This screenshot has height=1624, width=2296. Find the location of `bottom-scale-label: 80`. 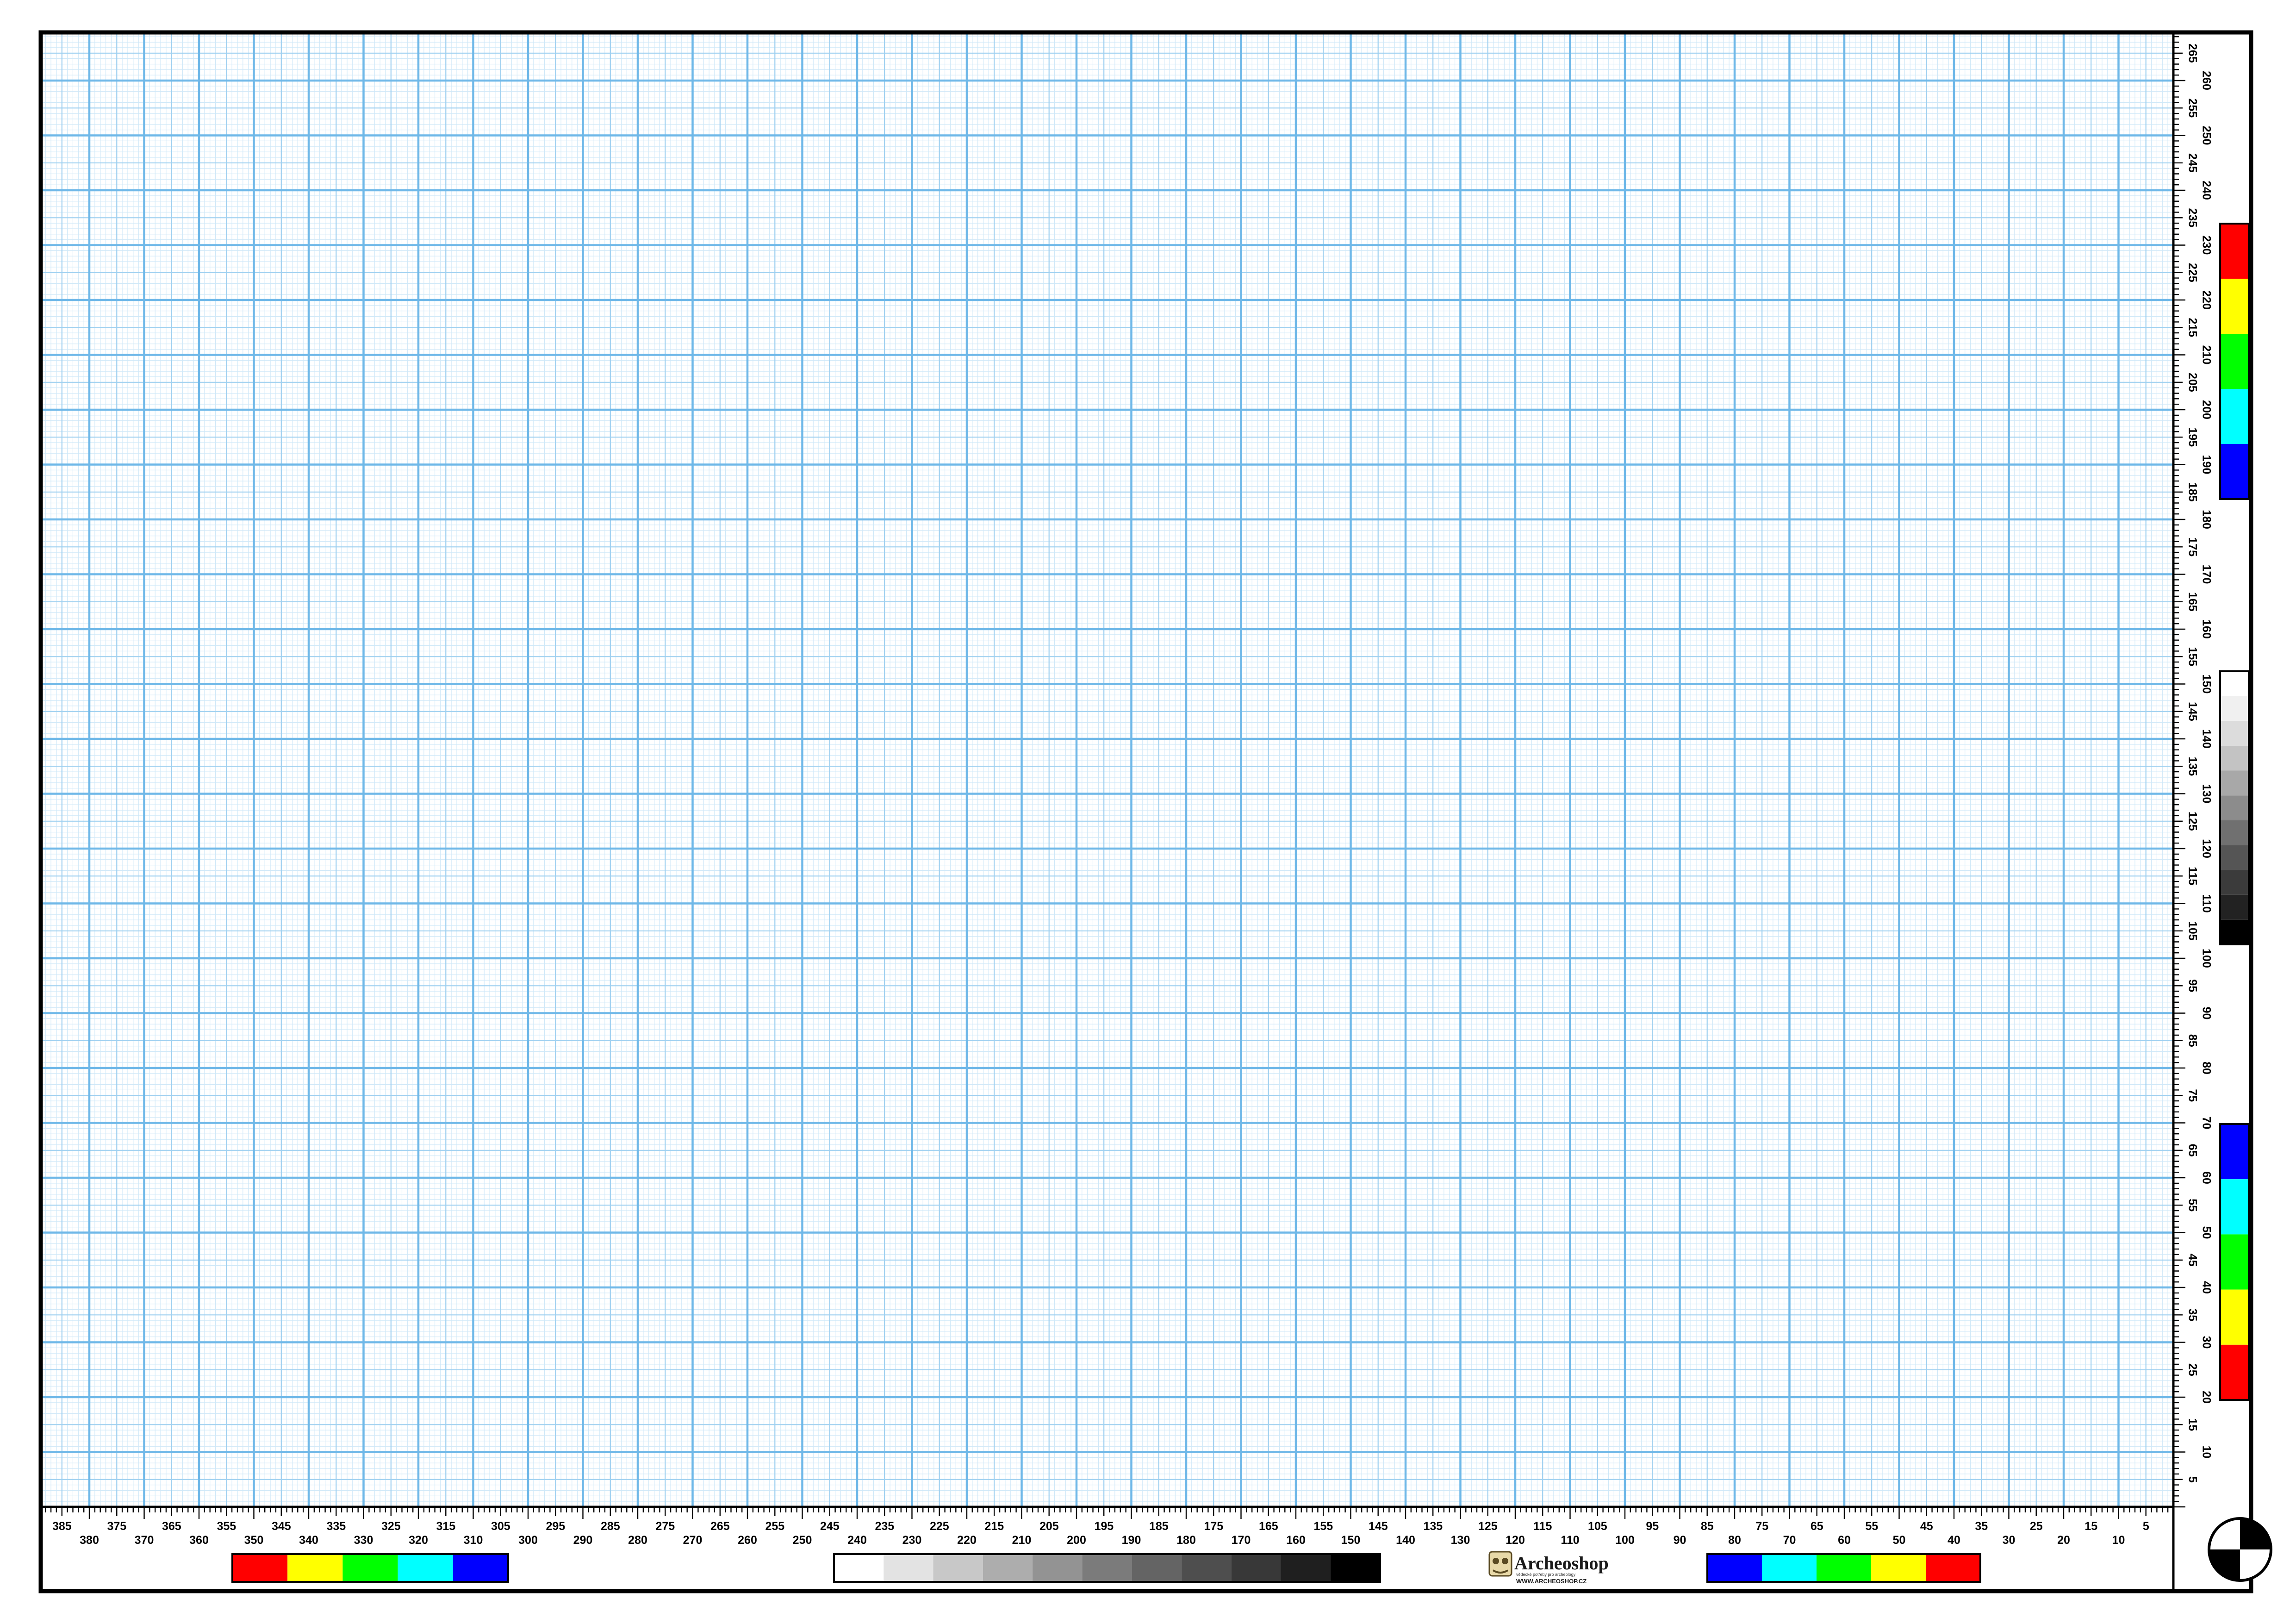

bottom-scale-label: 80 is located at coordinates (1734, 1540).